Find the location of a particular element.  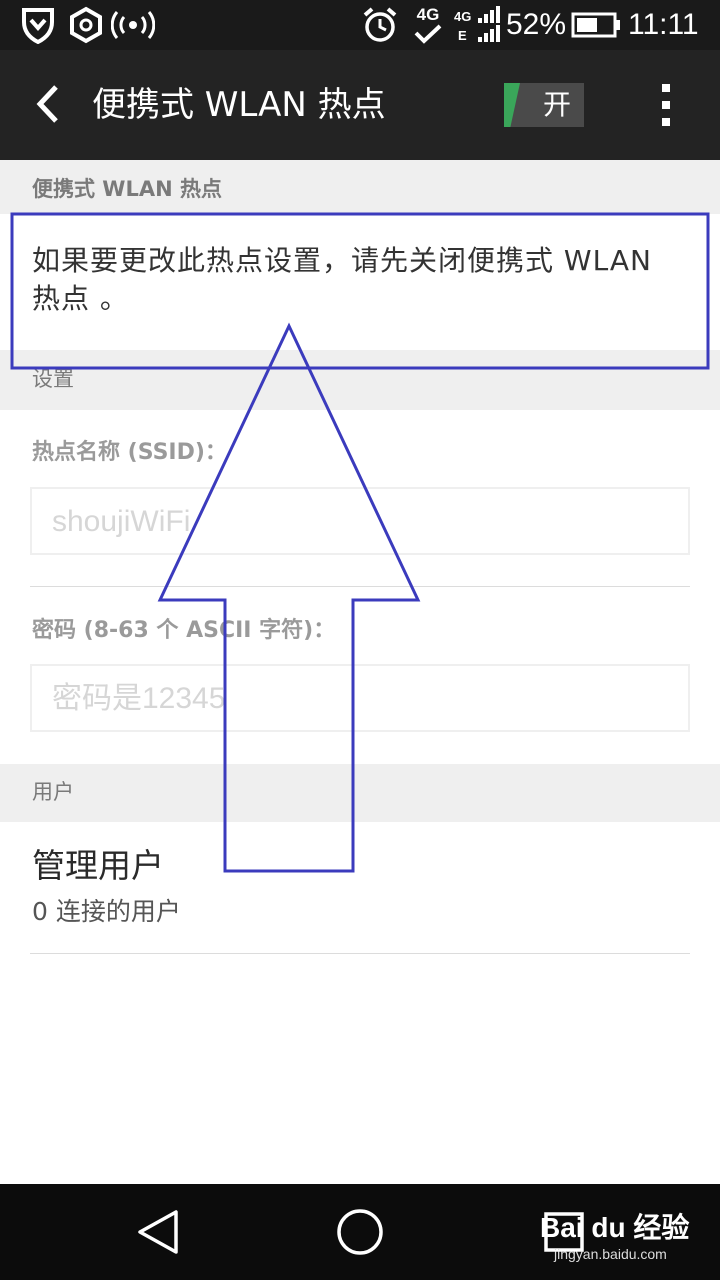

ssid-value: shoujiWiFi is located at coordinates (121, 521).